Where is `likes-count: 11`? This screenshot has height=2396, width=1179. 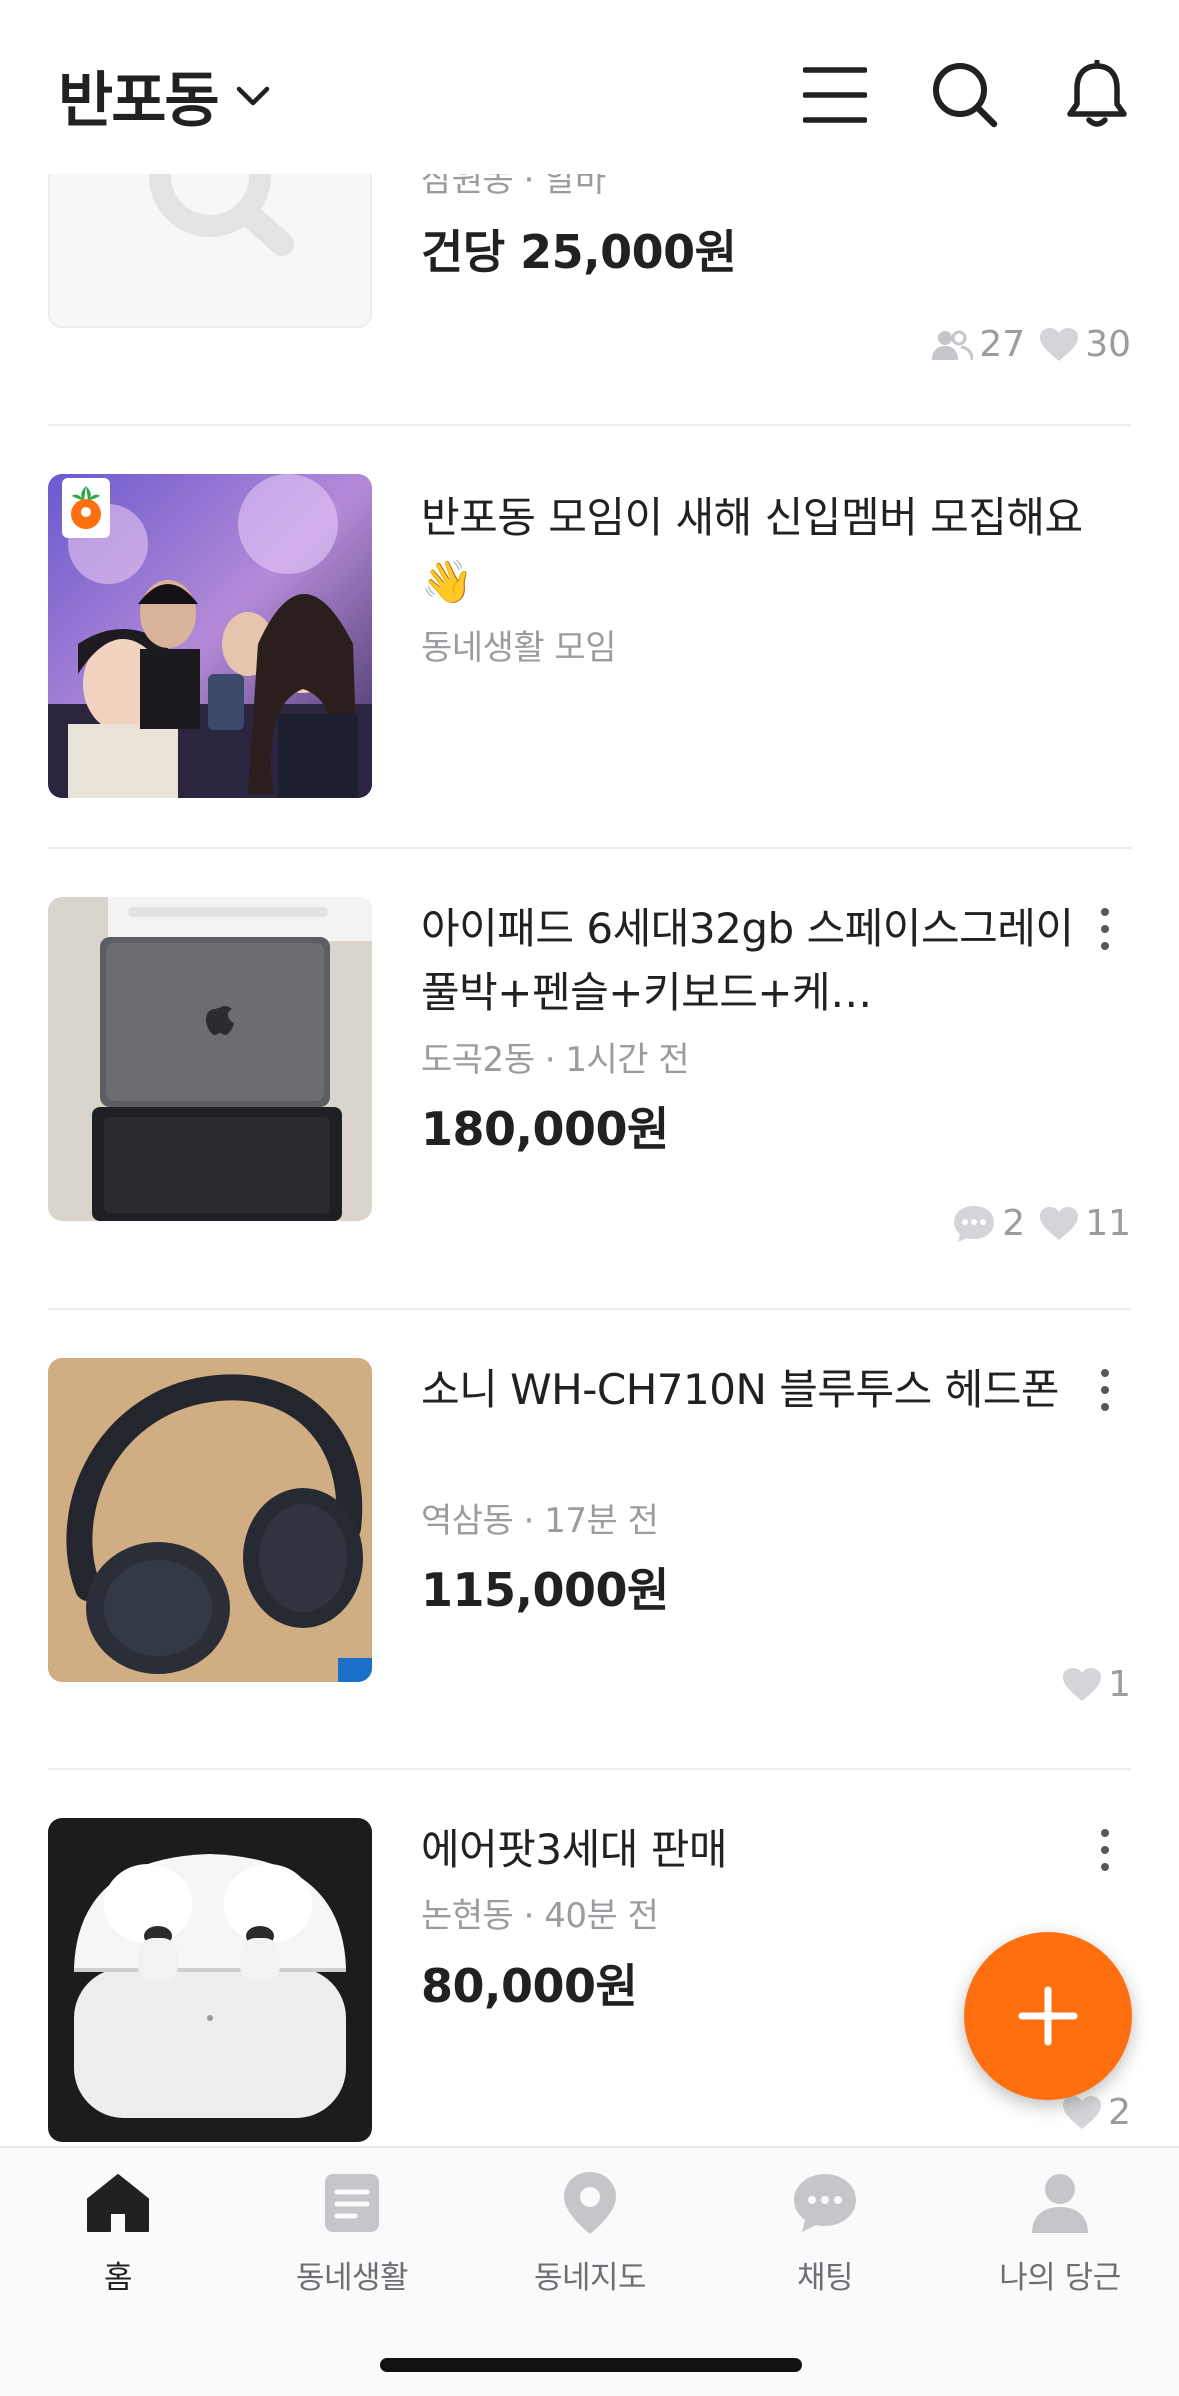
likes-count: 11 is located at coordinates (1108, 1223).